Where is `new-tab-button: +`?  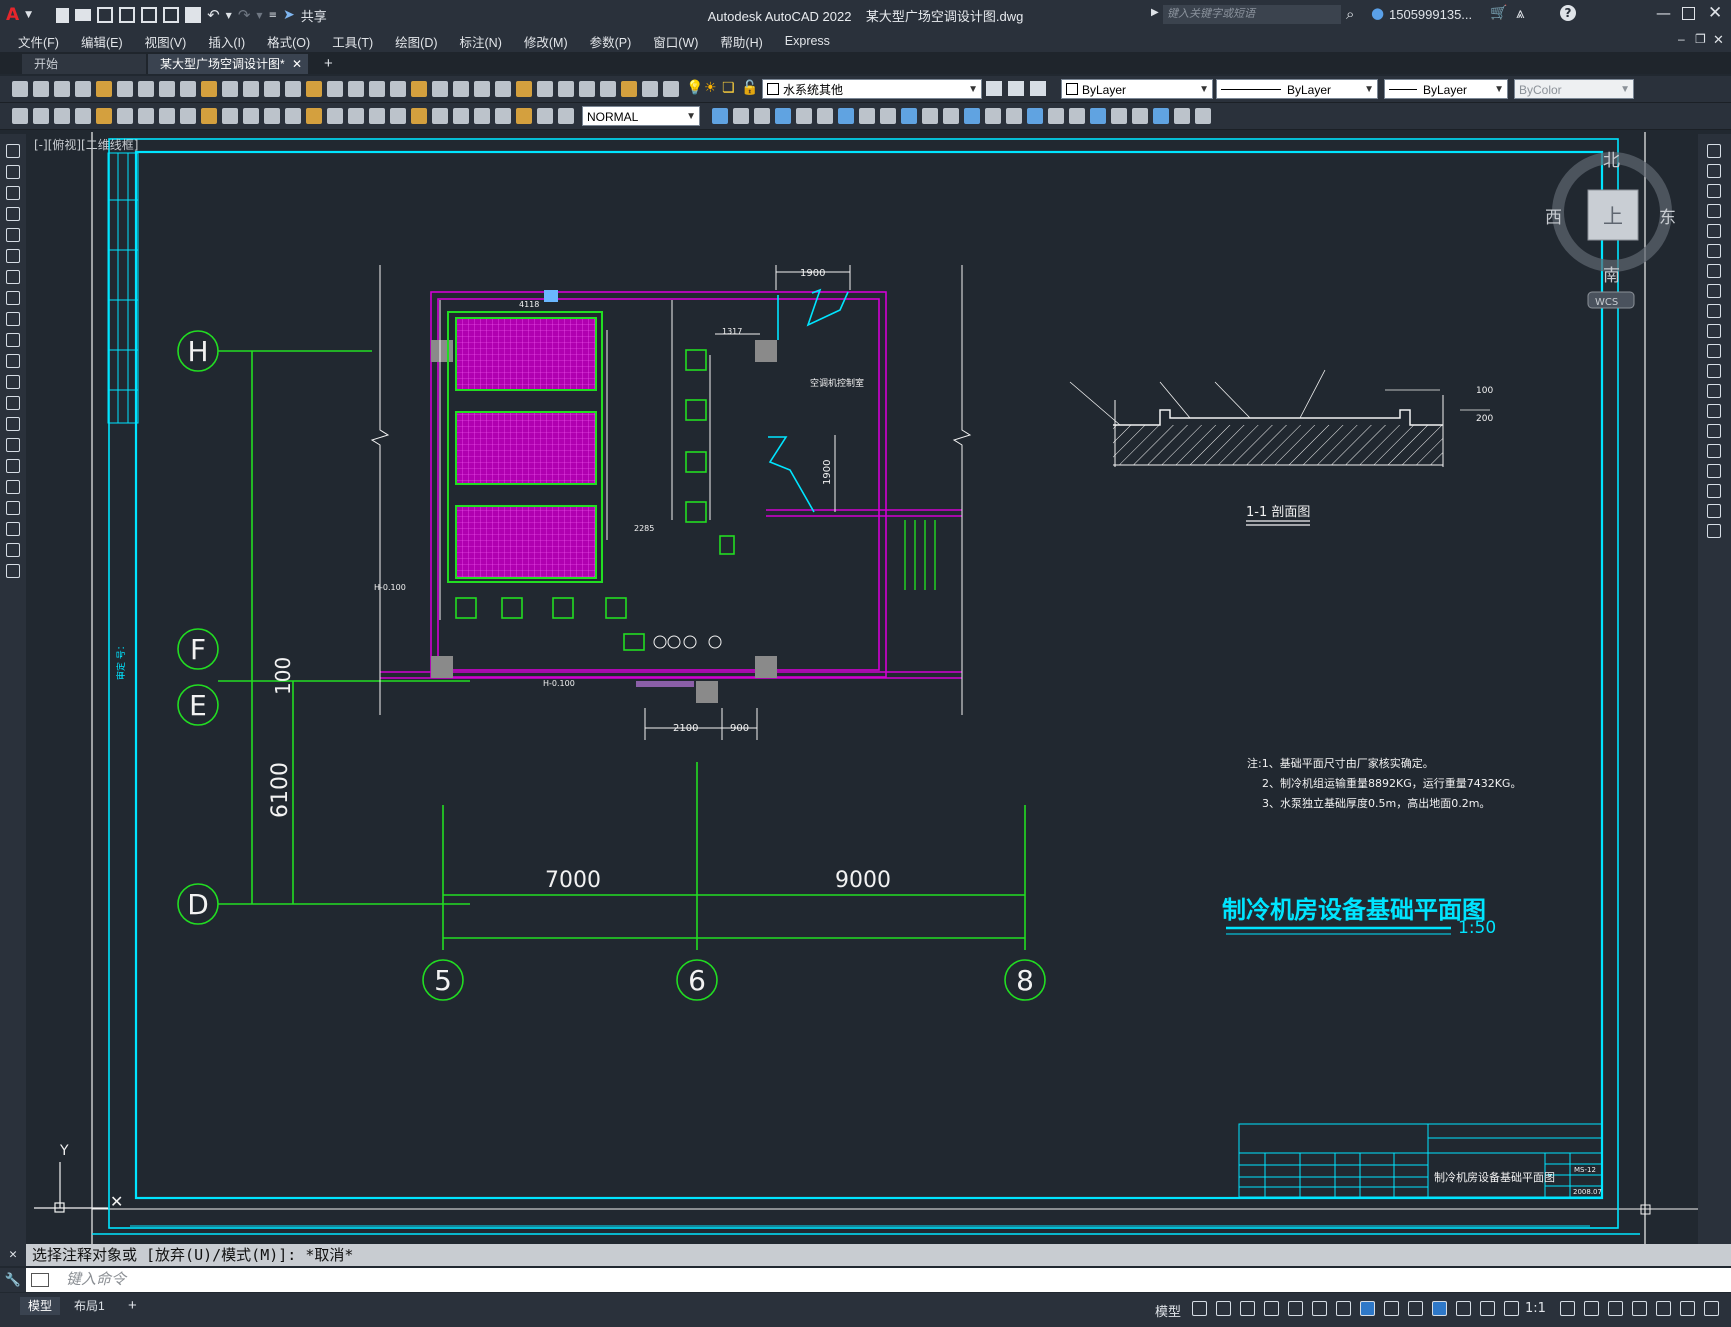 new-tab-button: + is located at coordinates (330, 64).